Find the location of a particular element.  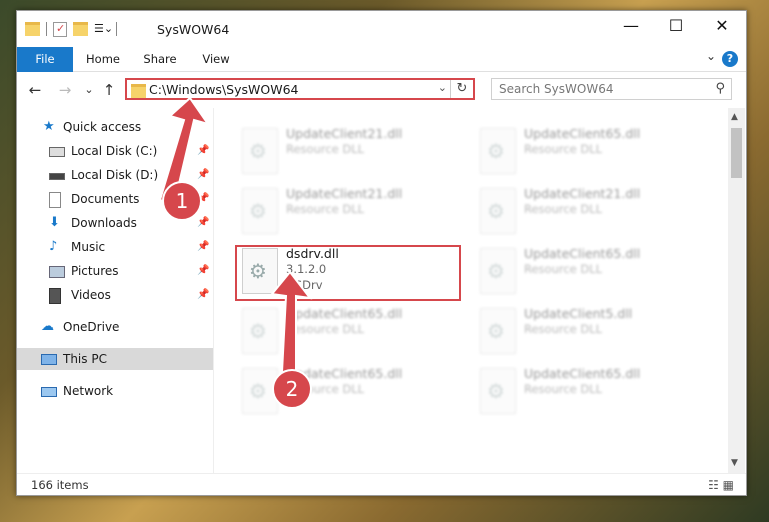

tab-home: Home is located at coordinates (103, 59).